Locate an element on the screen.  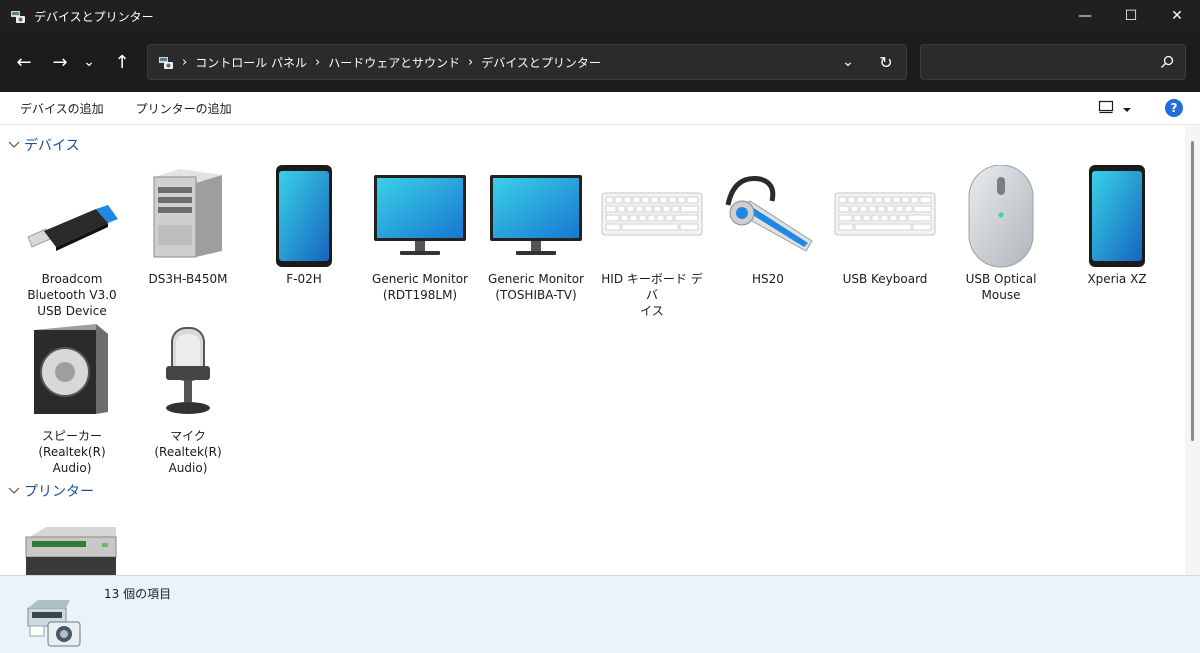
search-icon is located at coordinates (1167, 62).